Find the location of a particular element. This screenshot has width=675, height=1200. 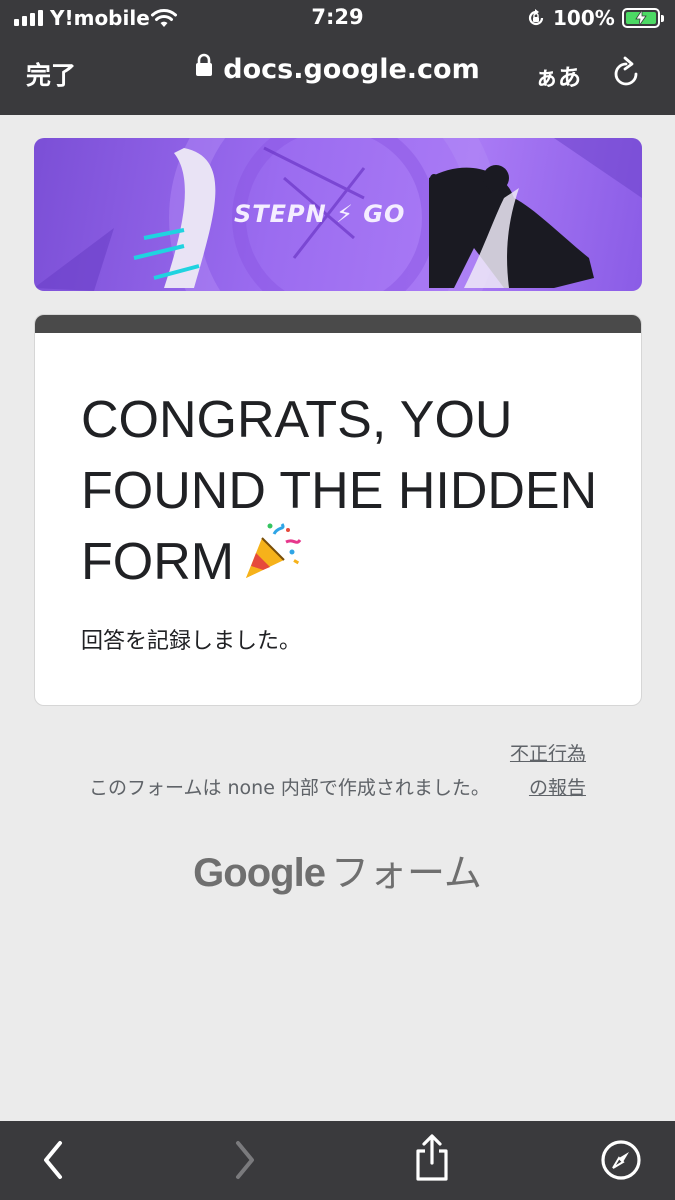

lock-icon is located at coordinates (204, 68).